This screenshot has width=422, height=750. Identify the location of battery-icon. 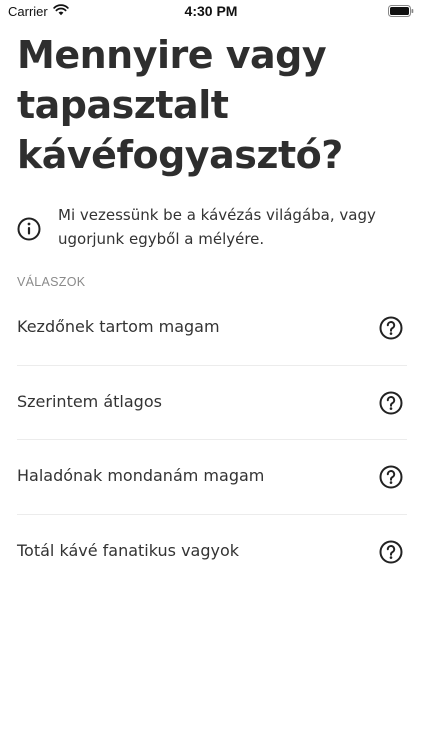
(401, 10).